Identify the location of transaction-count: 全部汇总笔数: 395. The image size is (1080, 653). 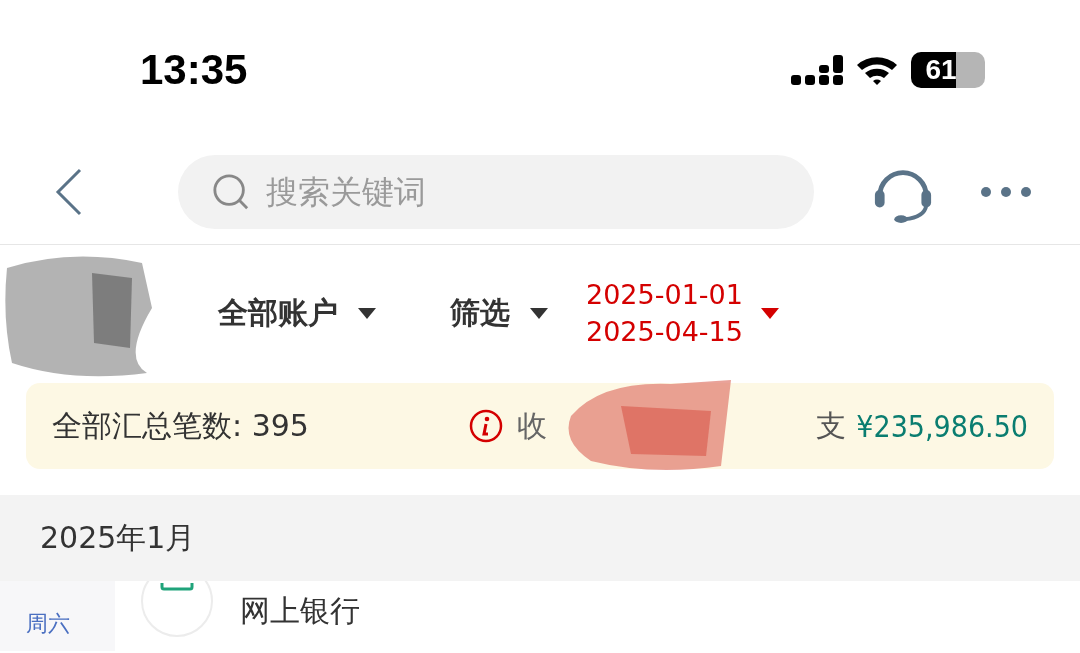
(180, 425).